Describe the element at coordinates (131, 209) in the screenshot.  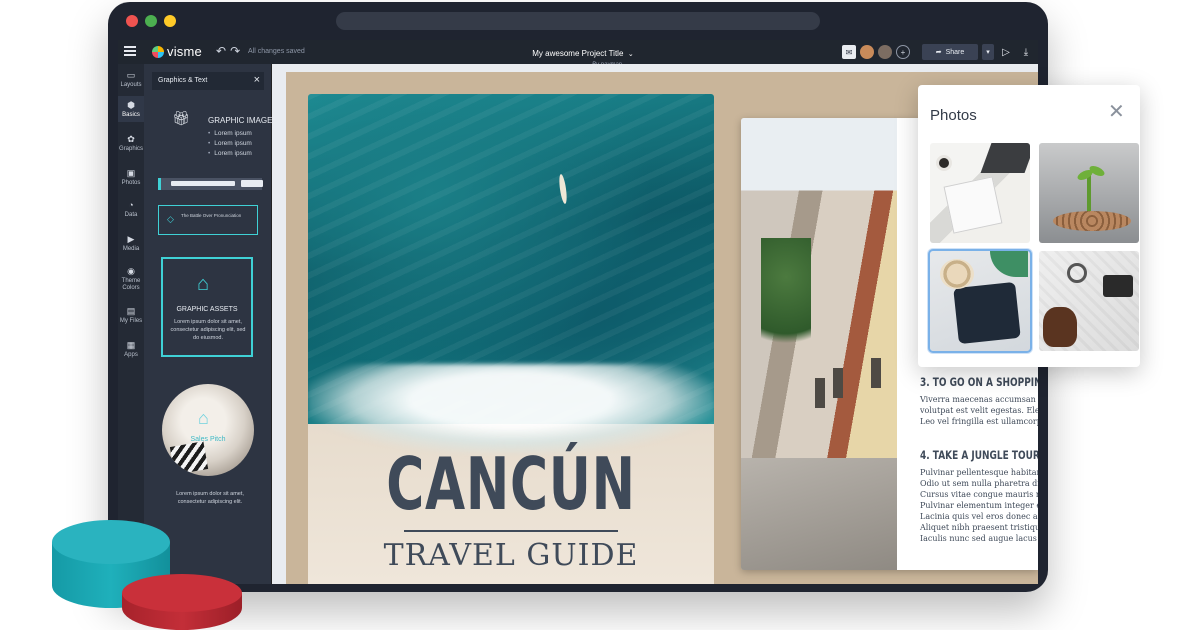
I see `rail-item-data: ◔ Data` at that location.